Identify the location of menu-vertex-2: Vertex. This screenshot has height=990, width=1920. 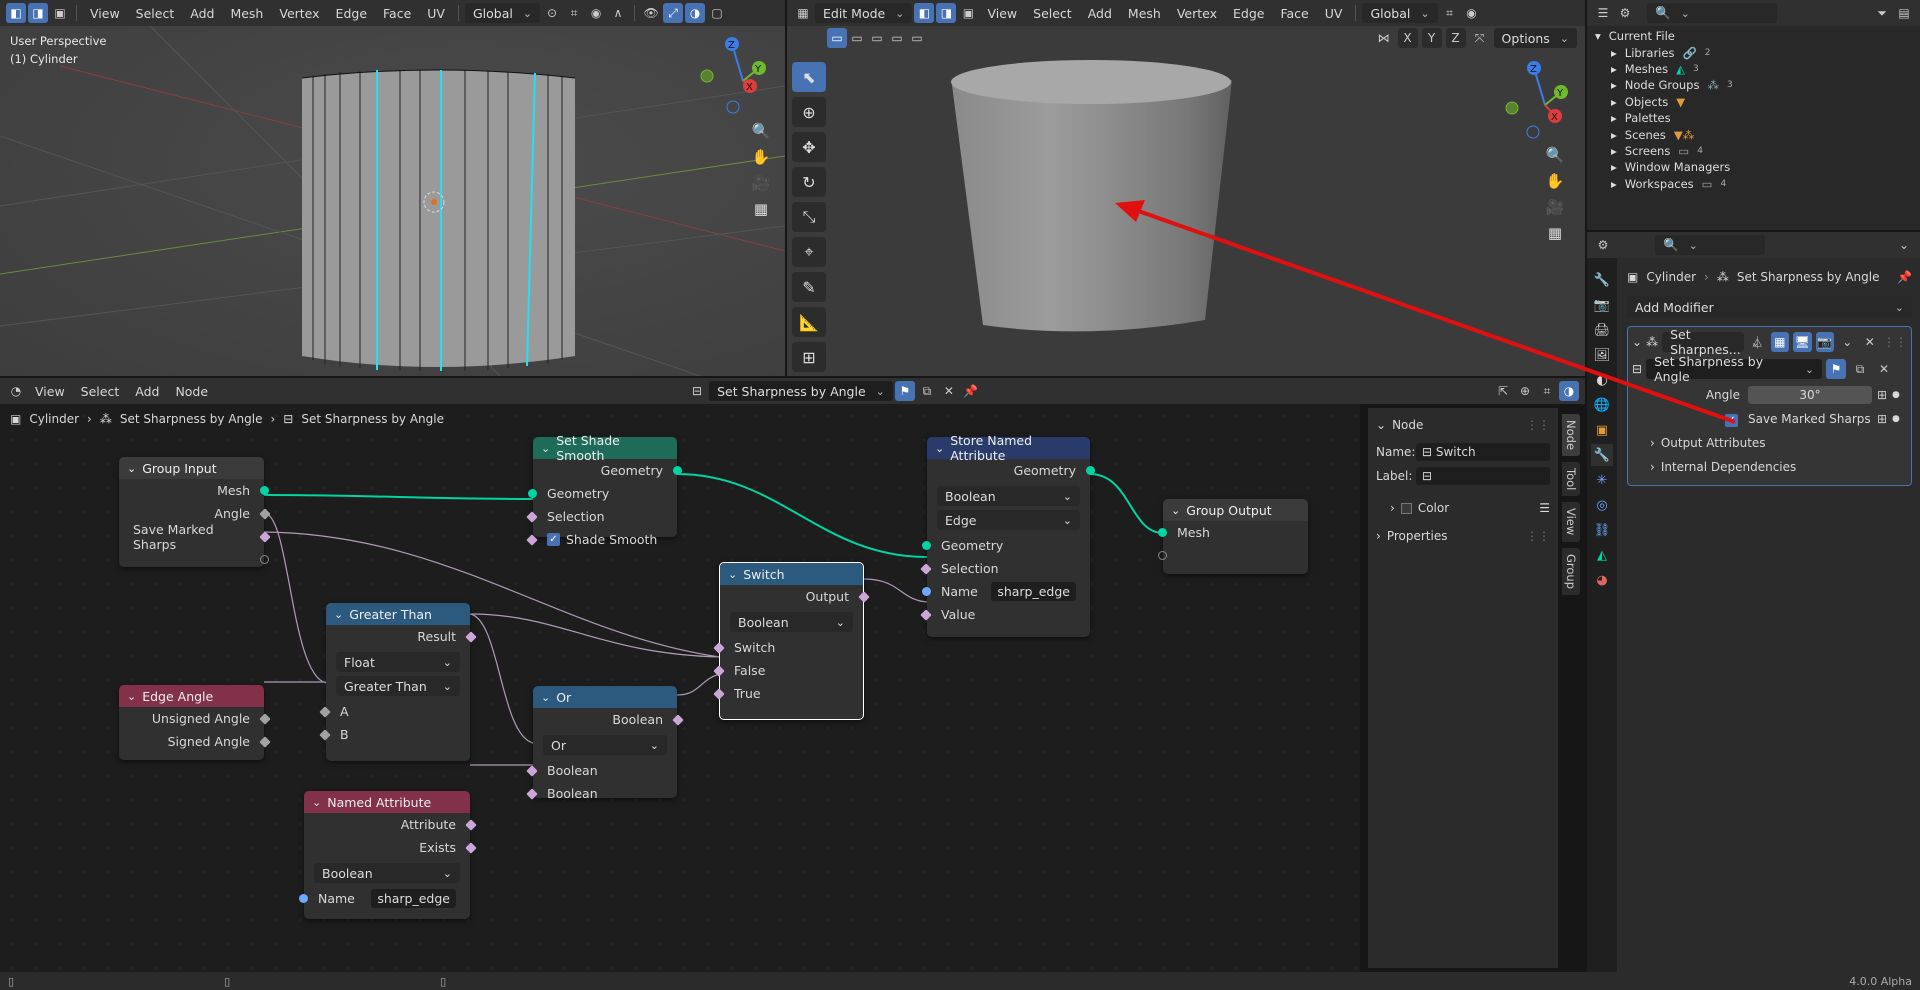
(1197, 13).